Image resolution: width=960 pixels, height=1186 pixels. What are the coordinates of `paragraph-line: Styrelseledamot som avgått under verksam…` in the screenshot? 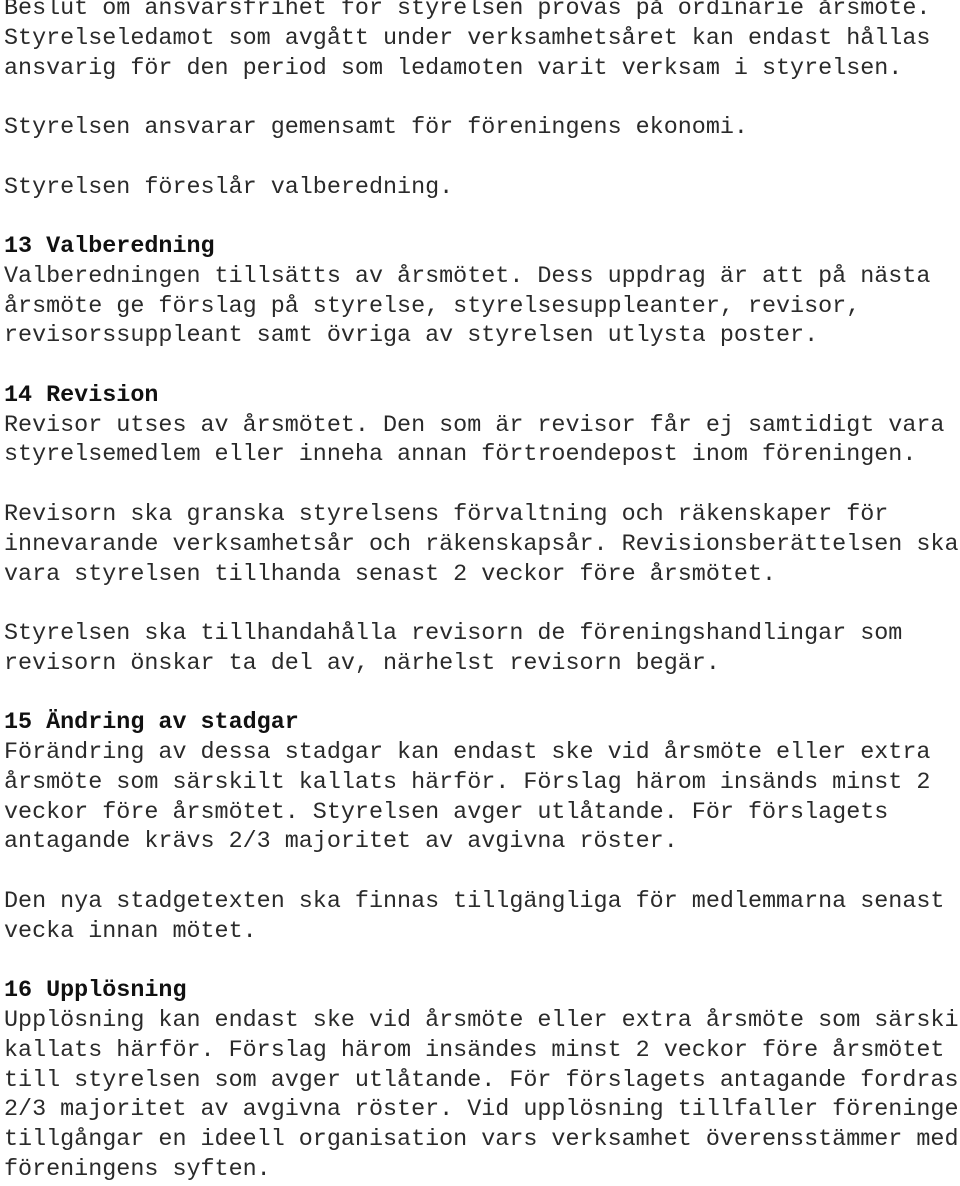 It's located at (467, 38).